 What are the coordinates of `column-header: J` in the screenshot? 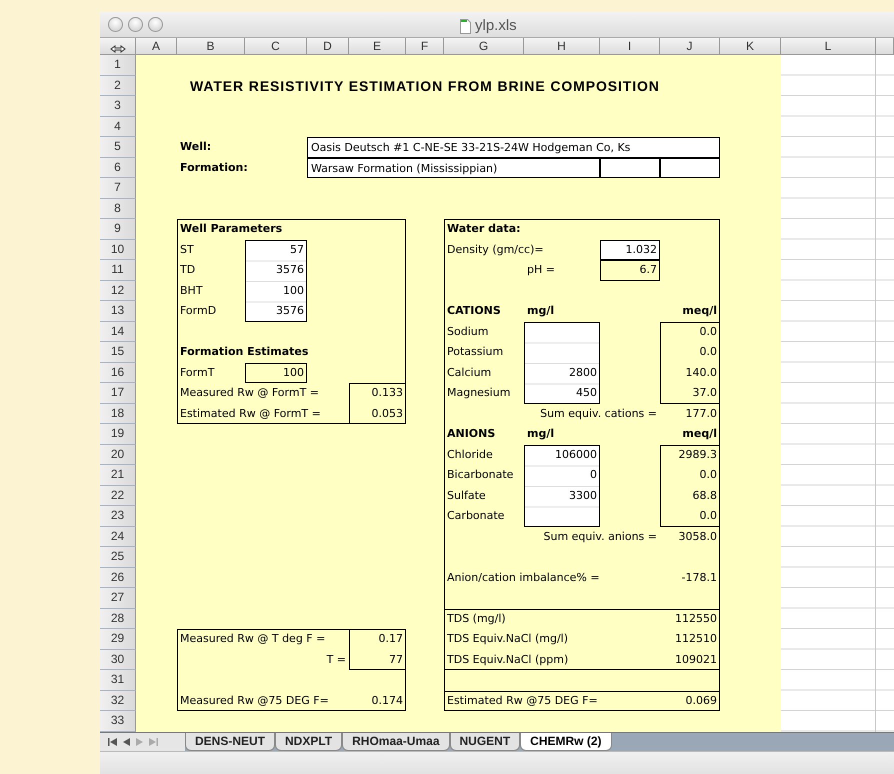 It's located at (690, 46).